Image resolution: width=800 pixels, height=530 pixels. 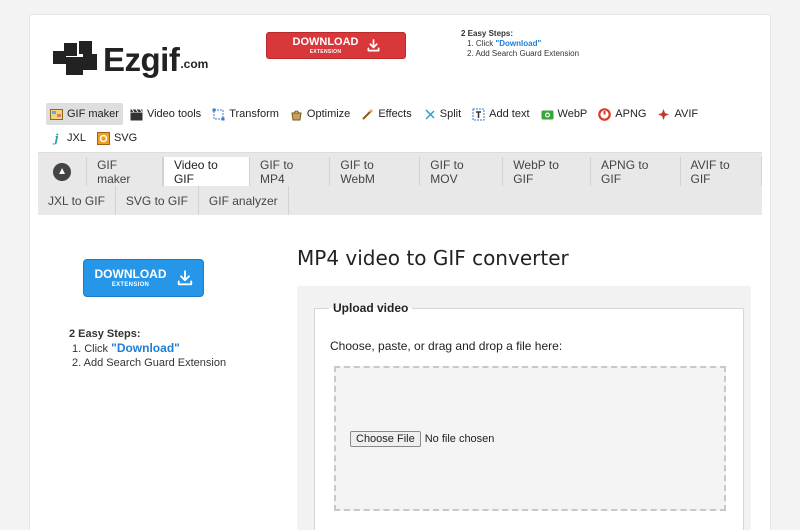 I want to click on tool-transform: Transform, so click(x=245, y=114).